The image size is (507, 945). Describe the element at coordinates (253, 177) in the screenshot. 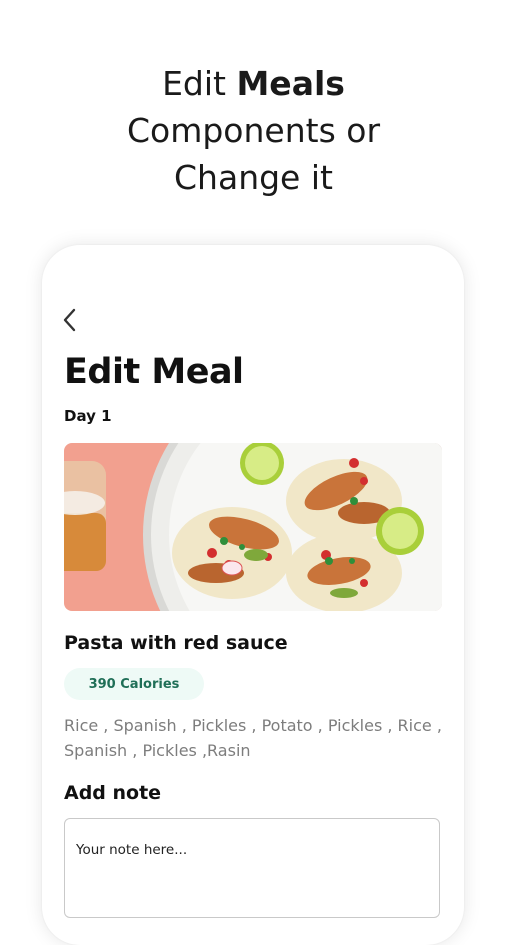

I see `headline-line3: Change it` at that location.